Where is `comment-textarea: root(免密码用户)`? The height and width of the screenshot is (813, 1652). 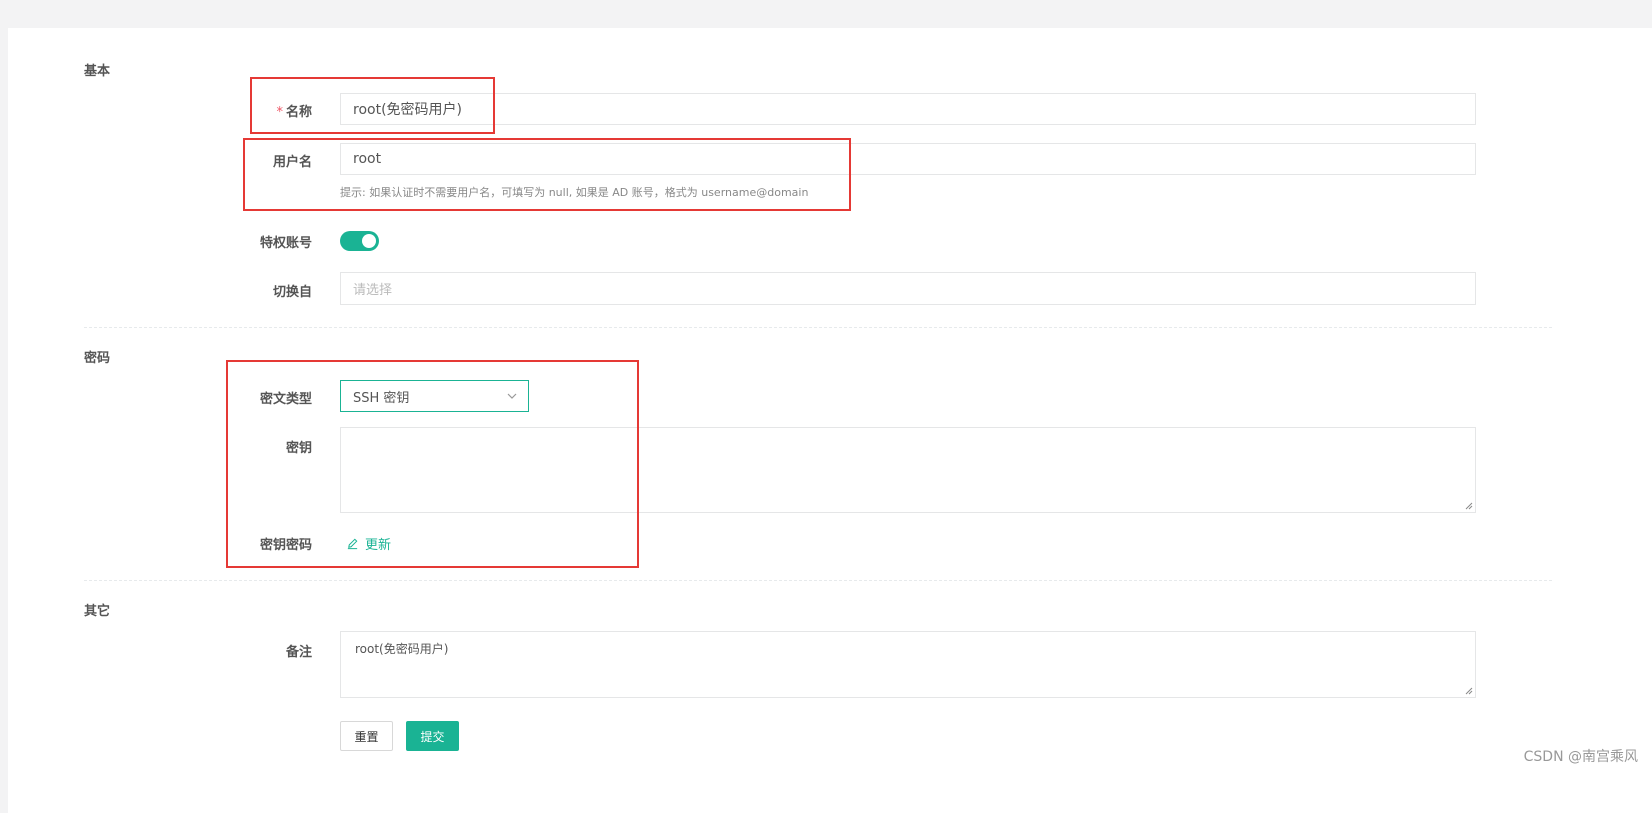 comment-textarea: root(免密码用户) is located at coordinates (908, 664).